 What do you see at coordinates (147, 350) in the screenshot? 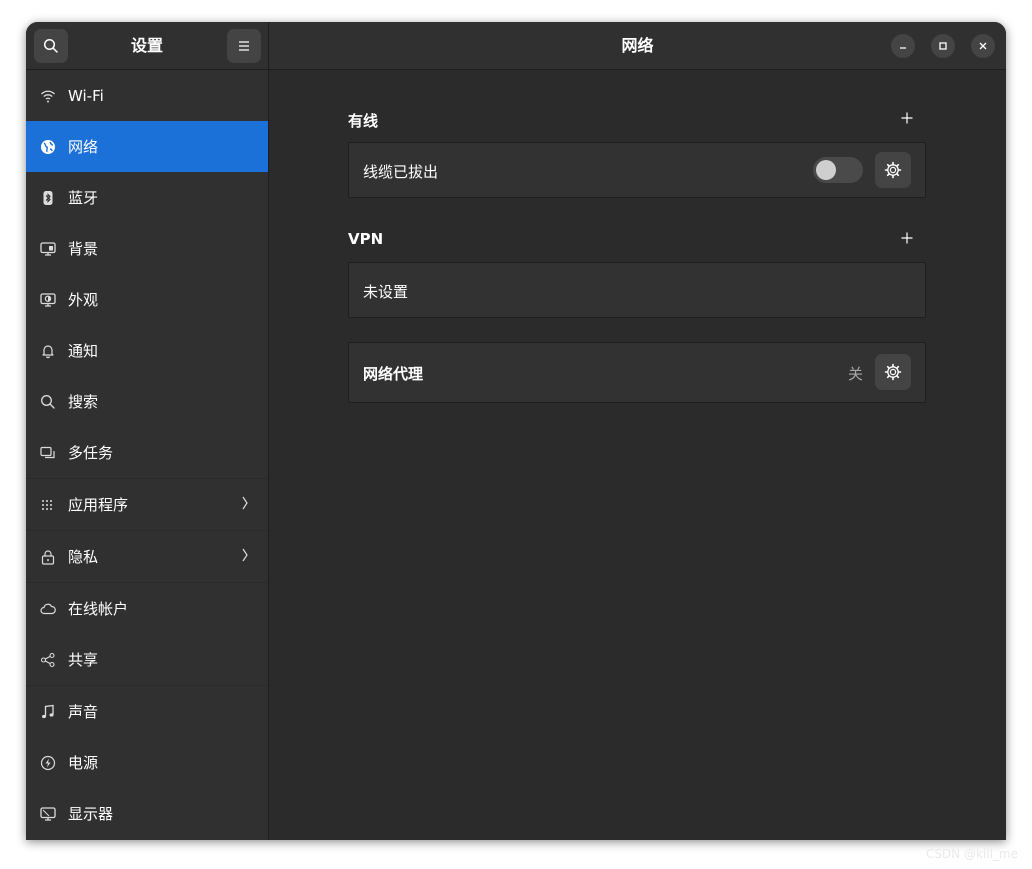
I see `sidebar-item-notifications: 通知` at bounding box center [147, 350].